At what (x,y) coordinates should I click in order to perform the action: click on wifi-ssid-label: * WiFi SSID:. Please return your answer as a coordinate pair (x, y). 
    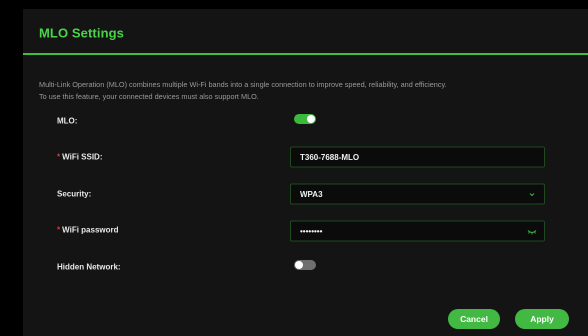
    Looking at the image, I should click on (80, 157).